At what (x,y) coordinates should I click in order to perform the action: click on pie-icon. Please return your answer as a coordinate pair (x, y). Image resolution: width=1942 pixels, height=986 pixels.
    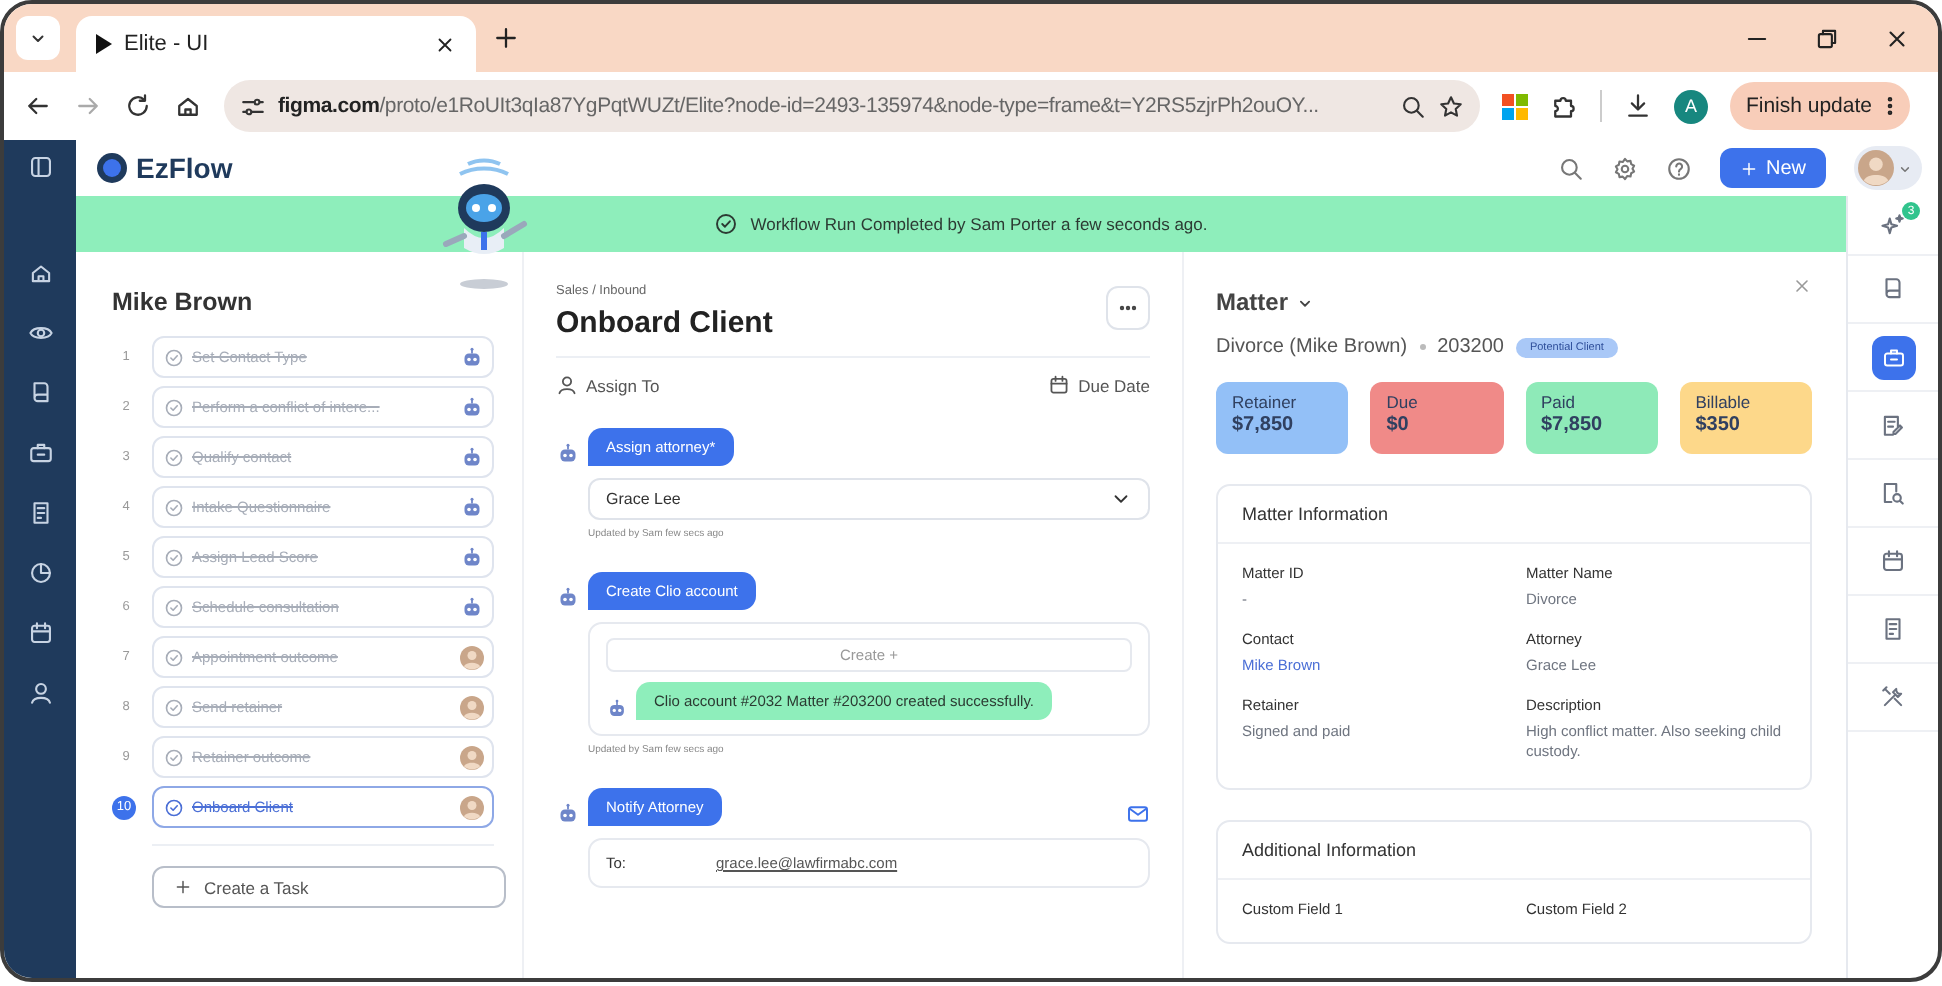
    Looking at the image, I should click on (40, 573).